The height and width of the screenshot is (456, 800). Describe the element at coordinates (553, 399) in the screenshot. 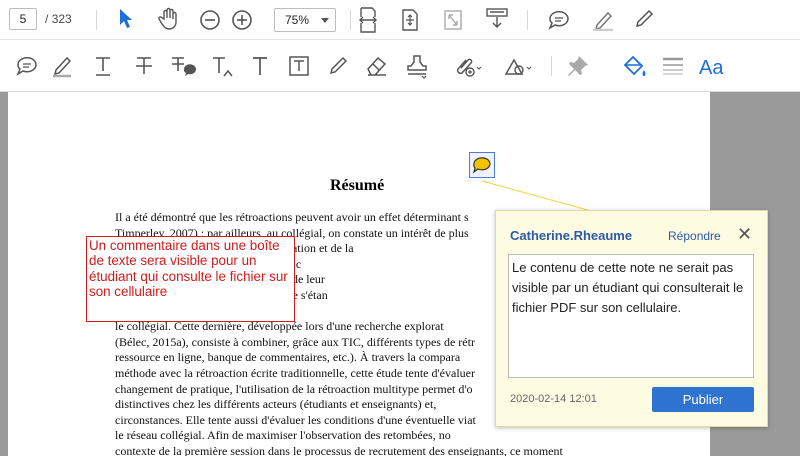

I see `comment-timestamp: 2020-02-14 12:01` at that location.